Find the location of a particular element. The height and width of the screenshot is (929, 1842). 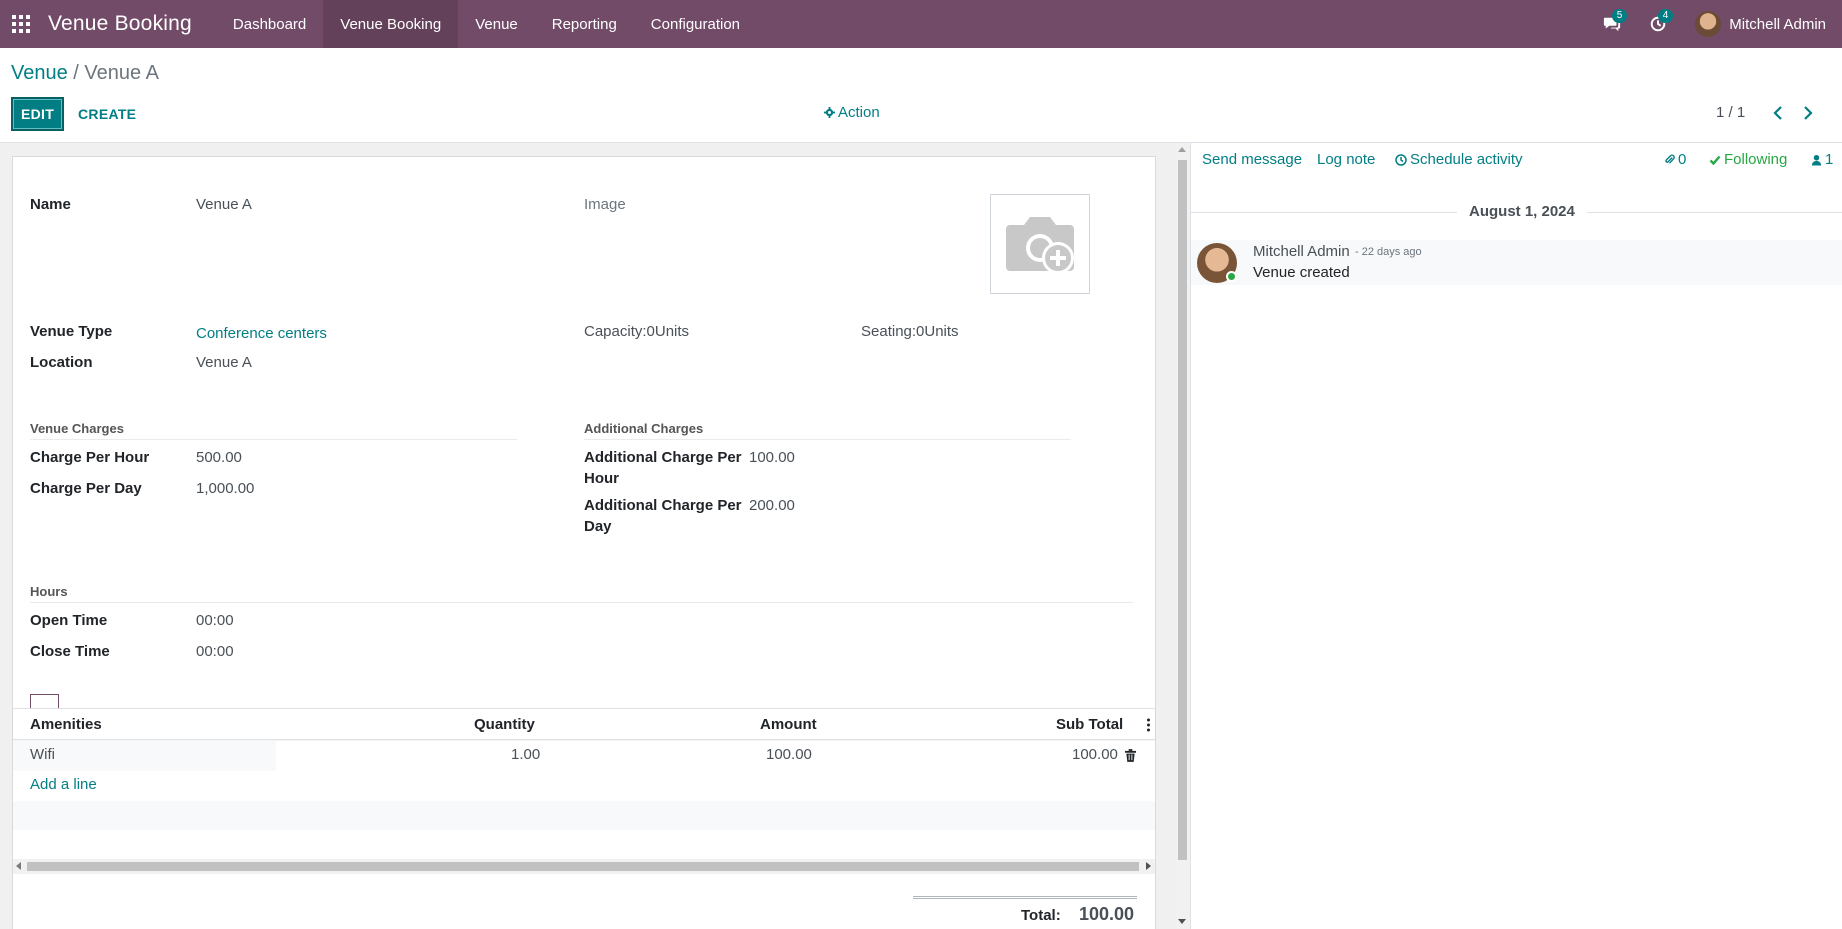

activities-badge: 4 is located at coordinates (1665, 16).